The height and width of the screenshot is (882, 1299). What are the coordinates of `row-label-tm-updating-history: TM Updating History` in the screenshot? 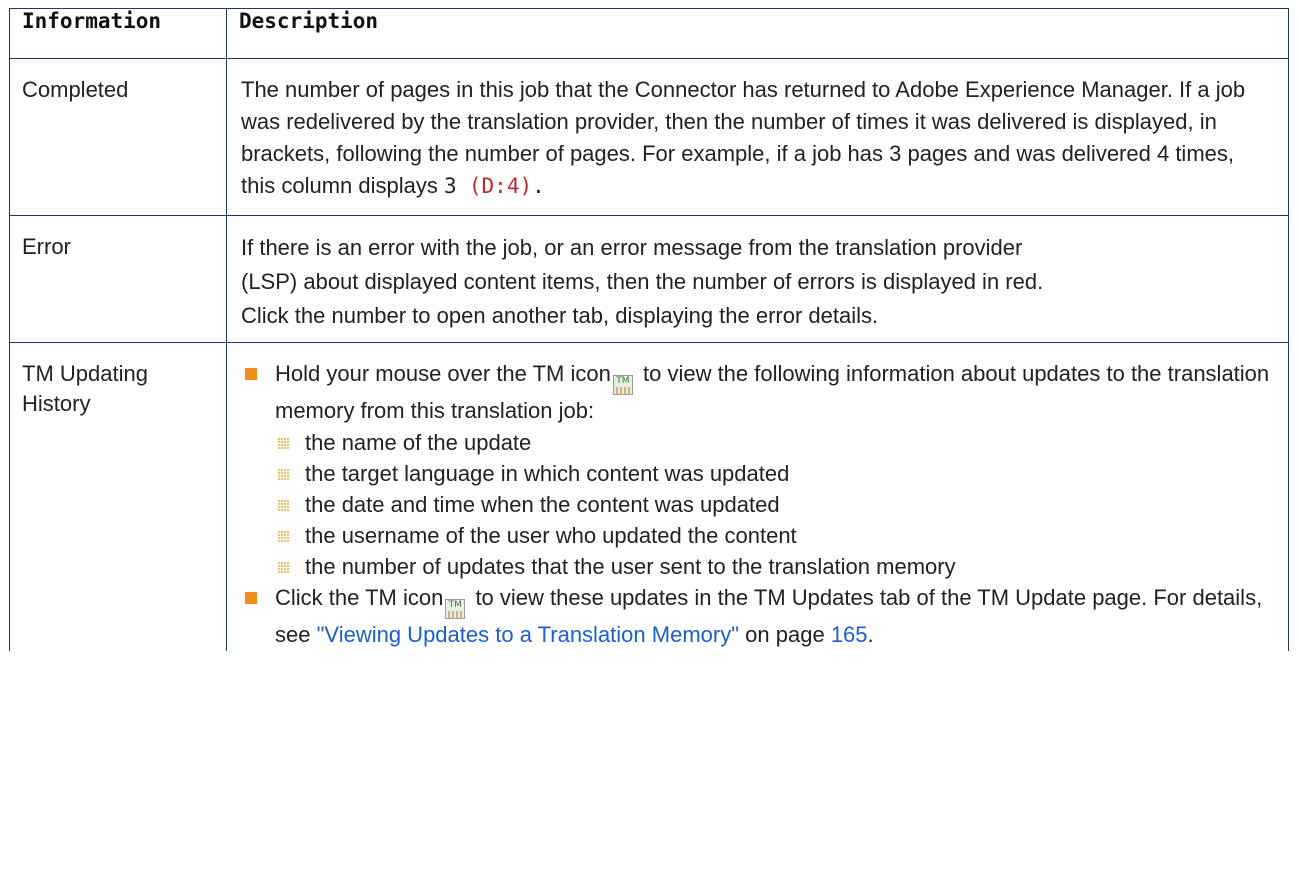 It's located at (118, 496).